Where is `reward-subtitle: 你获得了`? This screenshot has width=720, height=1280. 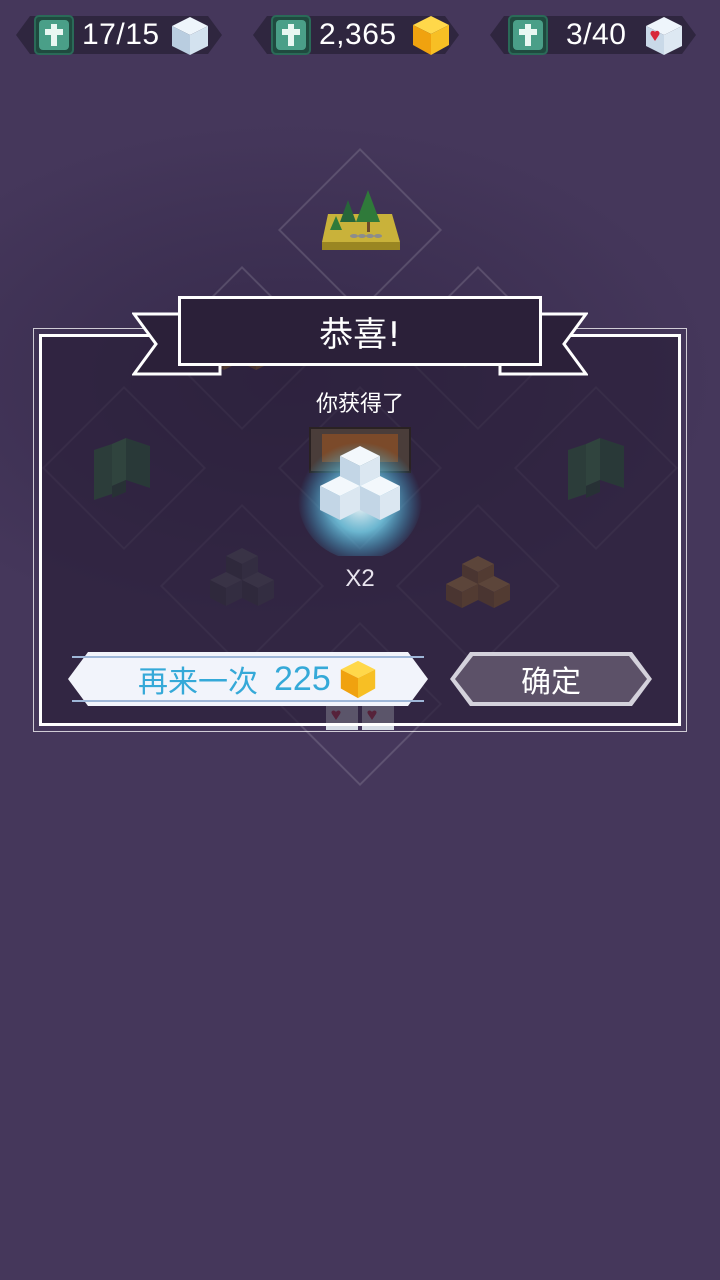
reward-subtitle: 你获得了 is located at coordinates (359, 404).